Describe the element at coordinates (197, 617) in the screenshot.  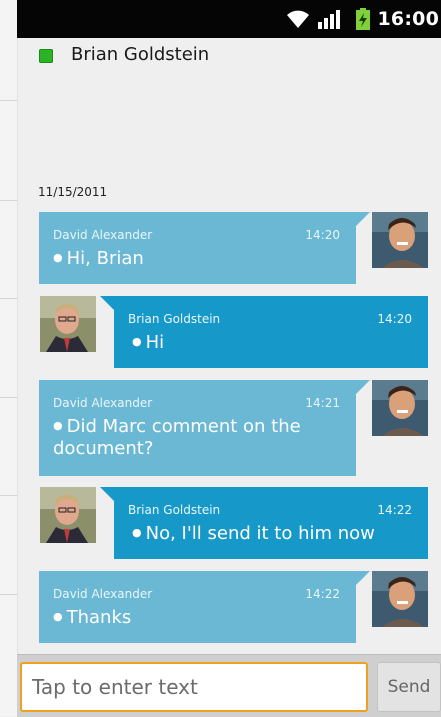
I see `message-text-container: ● Thanks` at that location.